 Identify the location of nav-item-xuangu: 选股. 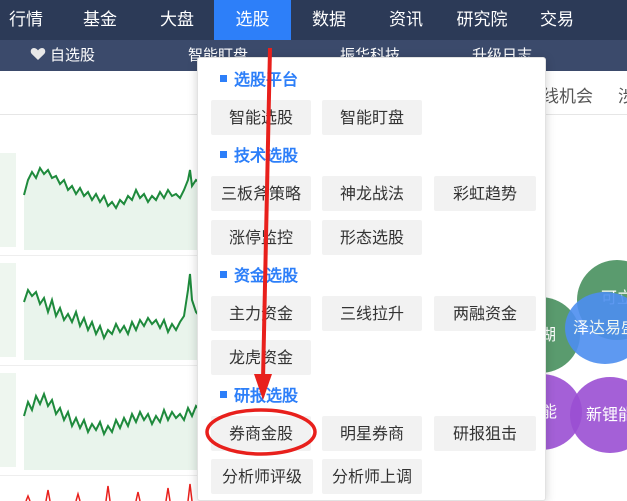
(252, 20).